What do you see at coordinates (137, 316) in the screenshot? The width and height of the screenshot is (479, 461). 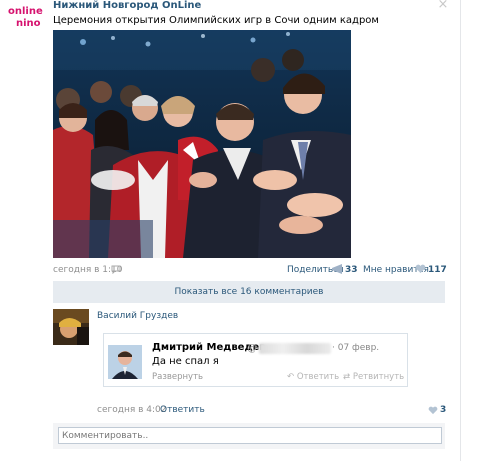 I see `comment-author-link: Василий Груздев` at bounding box center [137, 316].